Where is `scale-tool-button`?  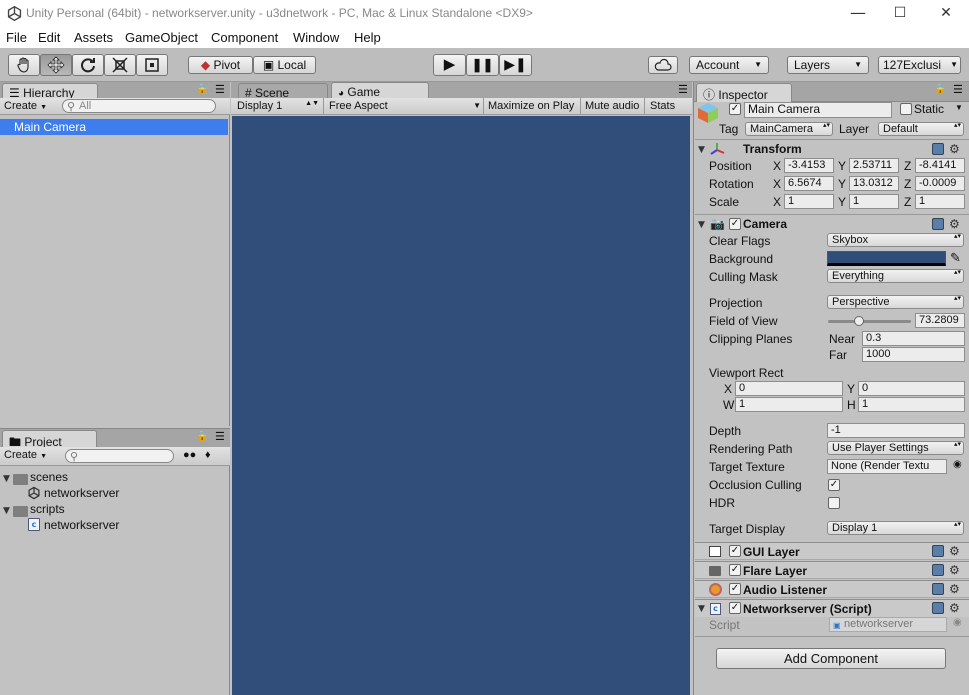 scale-tool-button is located at coordinates (120, 65).